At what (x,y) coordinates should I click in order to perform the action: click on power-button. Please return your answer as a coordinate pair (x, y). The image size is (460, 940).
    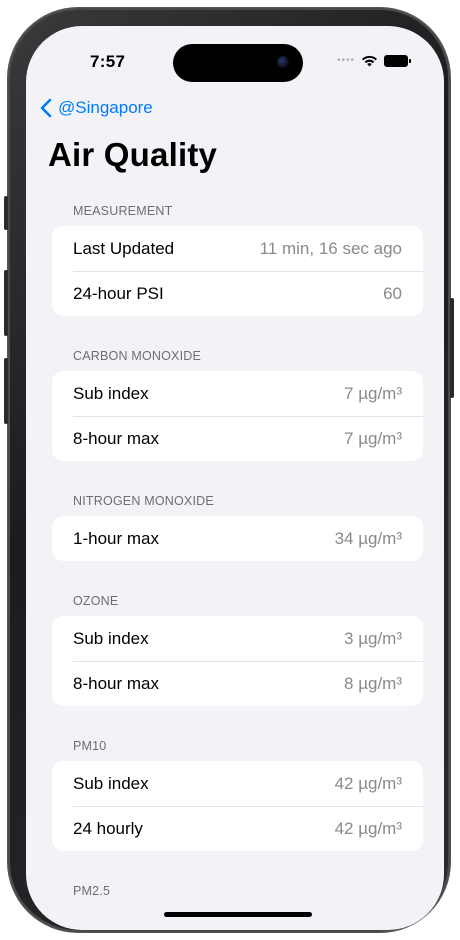
    Looking at the image, I should click on (452, 348).